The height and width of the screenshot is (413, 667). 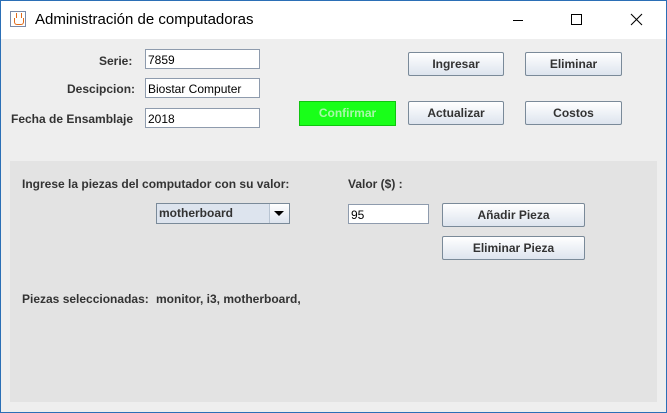 What do you see at coordinates (101, 89) in the screenshot?
I see `descripcion-label: Descipcion:` at bounding box center [101, 89].